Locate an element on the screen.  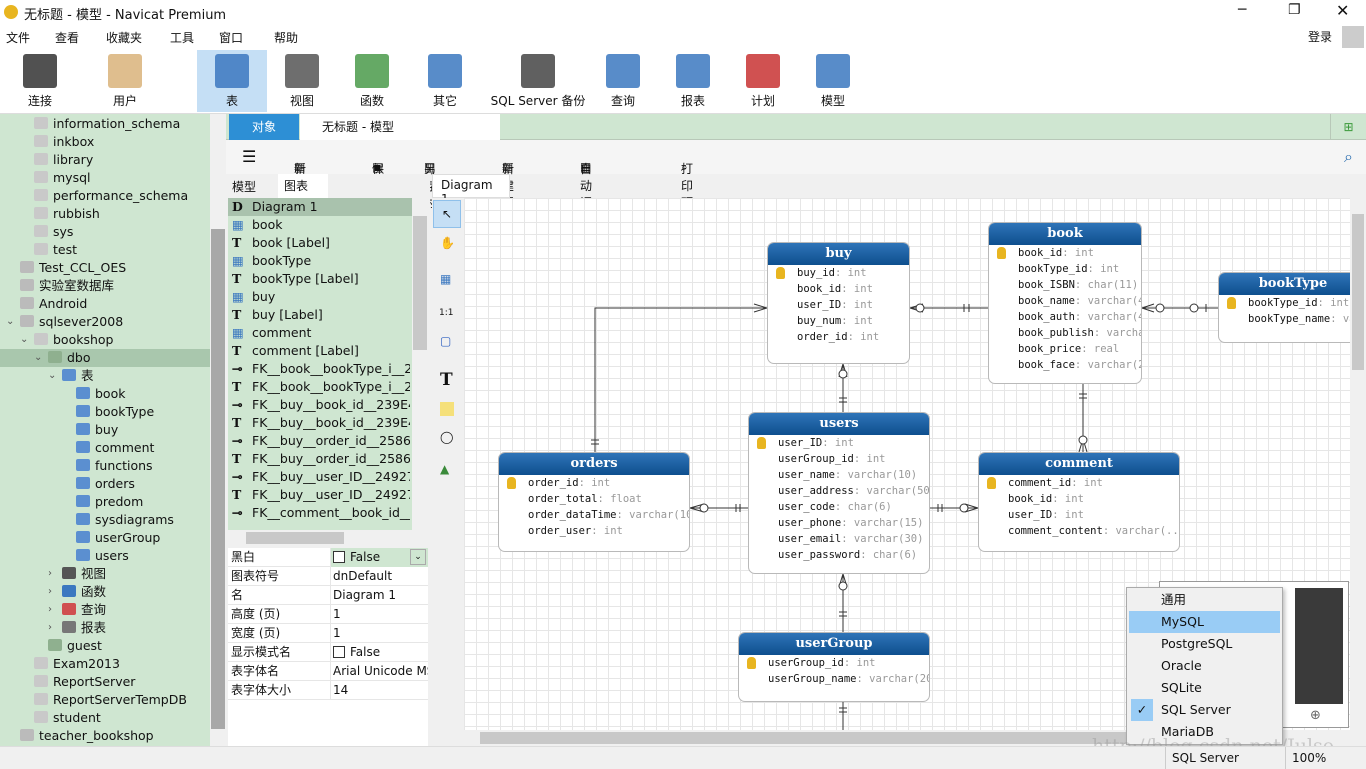
tree-item: test is located at coordinates (105, 250).